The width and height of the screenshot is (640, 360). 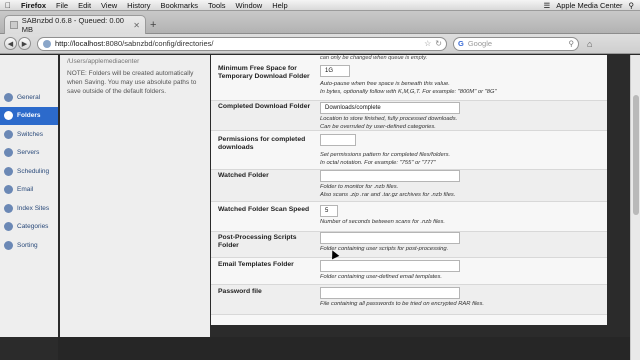 What do you see at coordinates (33, 227) in the screenshot?
I see `sidebar-item-label: Categories` at bounding box center [33, 227].